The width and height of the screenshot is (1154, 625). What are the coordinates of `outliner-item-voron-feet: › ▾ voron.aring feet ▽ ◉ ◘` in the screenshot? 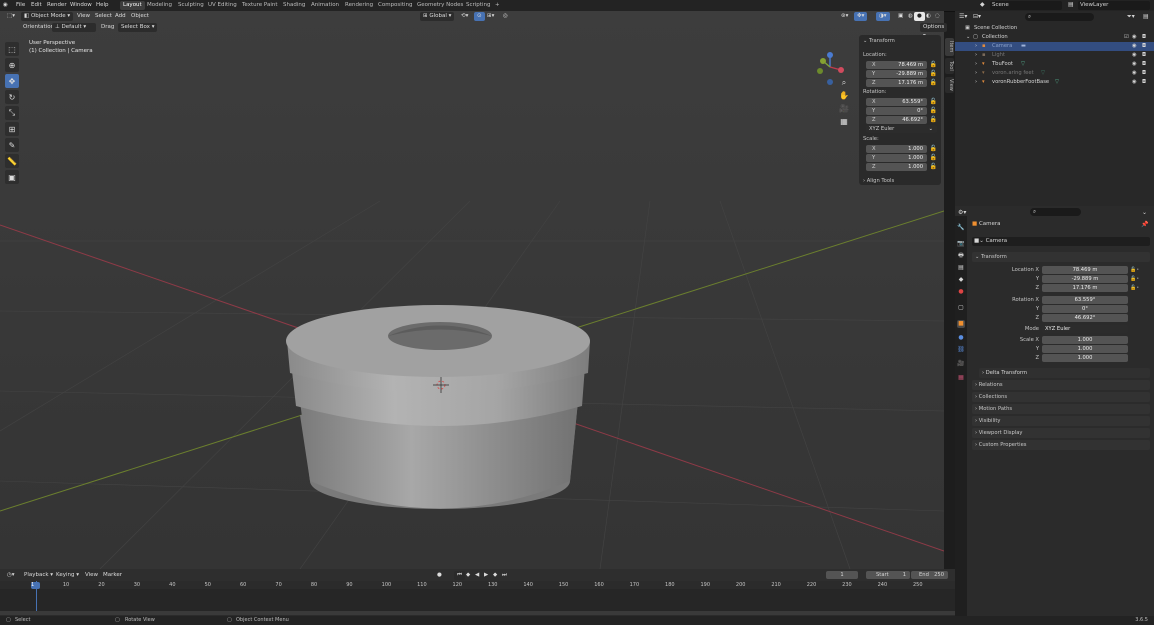 It's located at (1054, 73).